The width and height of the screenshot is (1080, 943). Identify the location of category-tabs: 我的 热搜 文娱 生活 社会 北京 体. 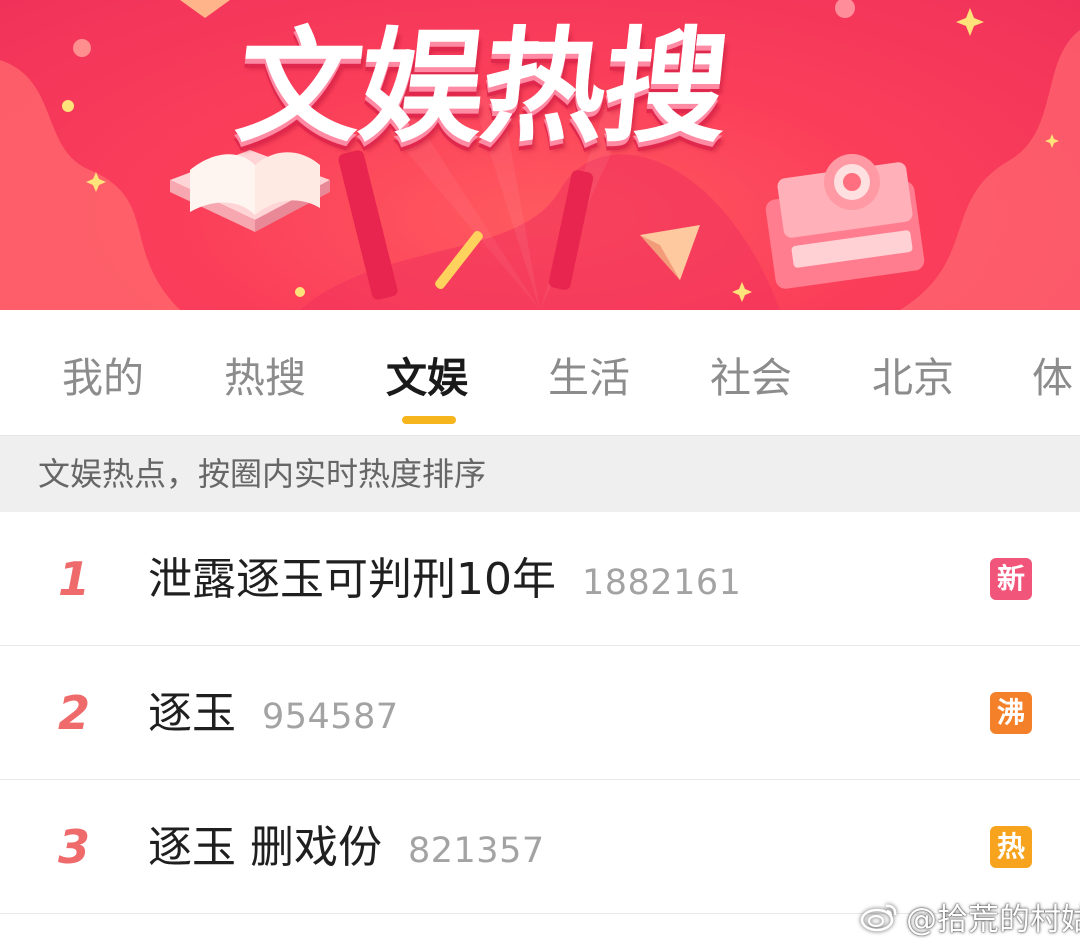
(540, 373).